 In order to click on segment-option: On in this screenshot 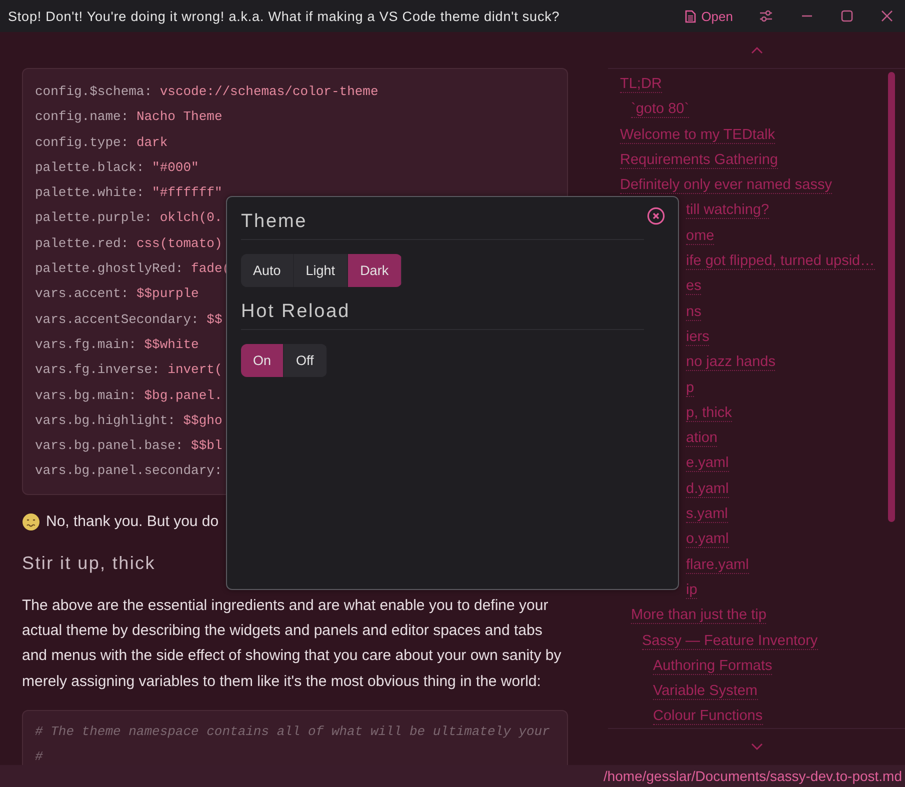, I will do `click(262, 360)`.